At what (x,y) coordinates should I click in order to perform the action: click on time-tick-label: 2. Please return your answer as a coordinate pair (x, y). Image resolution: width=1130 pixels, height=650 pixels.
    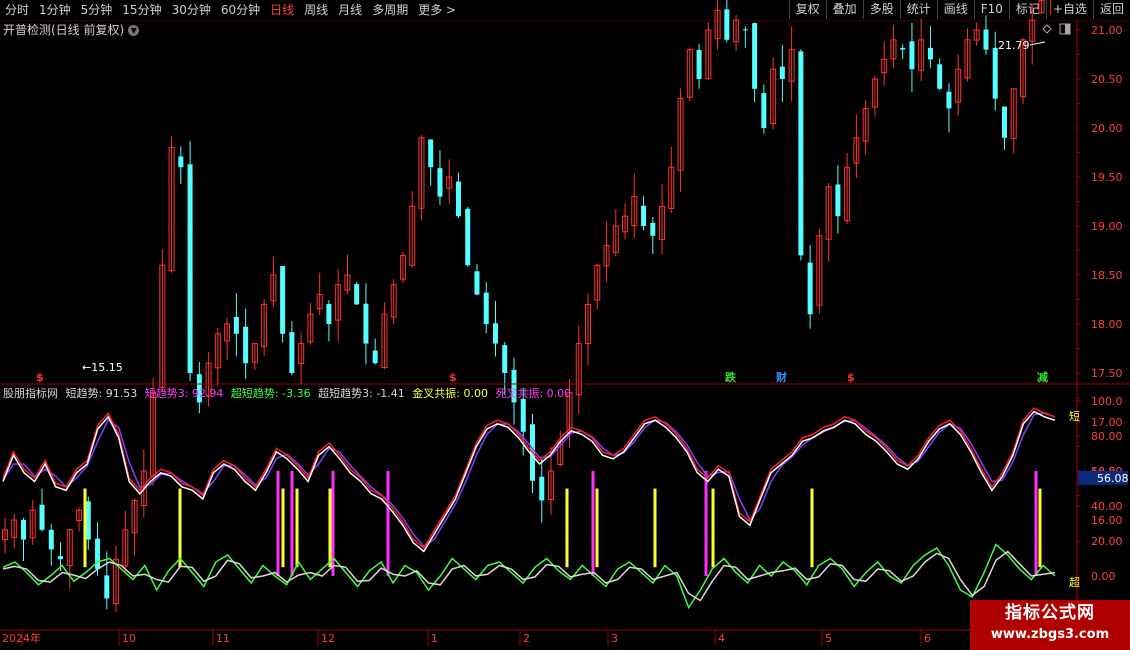
    Looking at the image, I should click on (526, 638).